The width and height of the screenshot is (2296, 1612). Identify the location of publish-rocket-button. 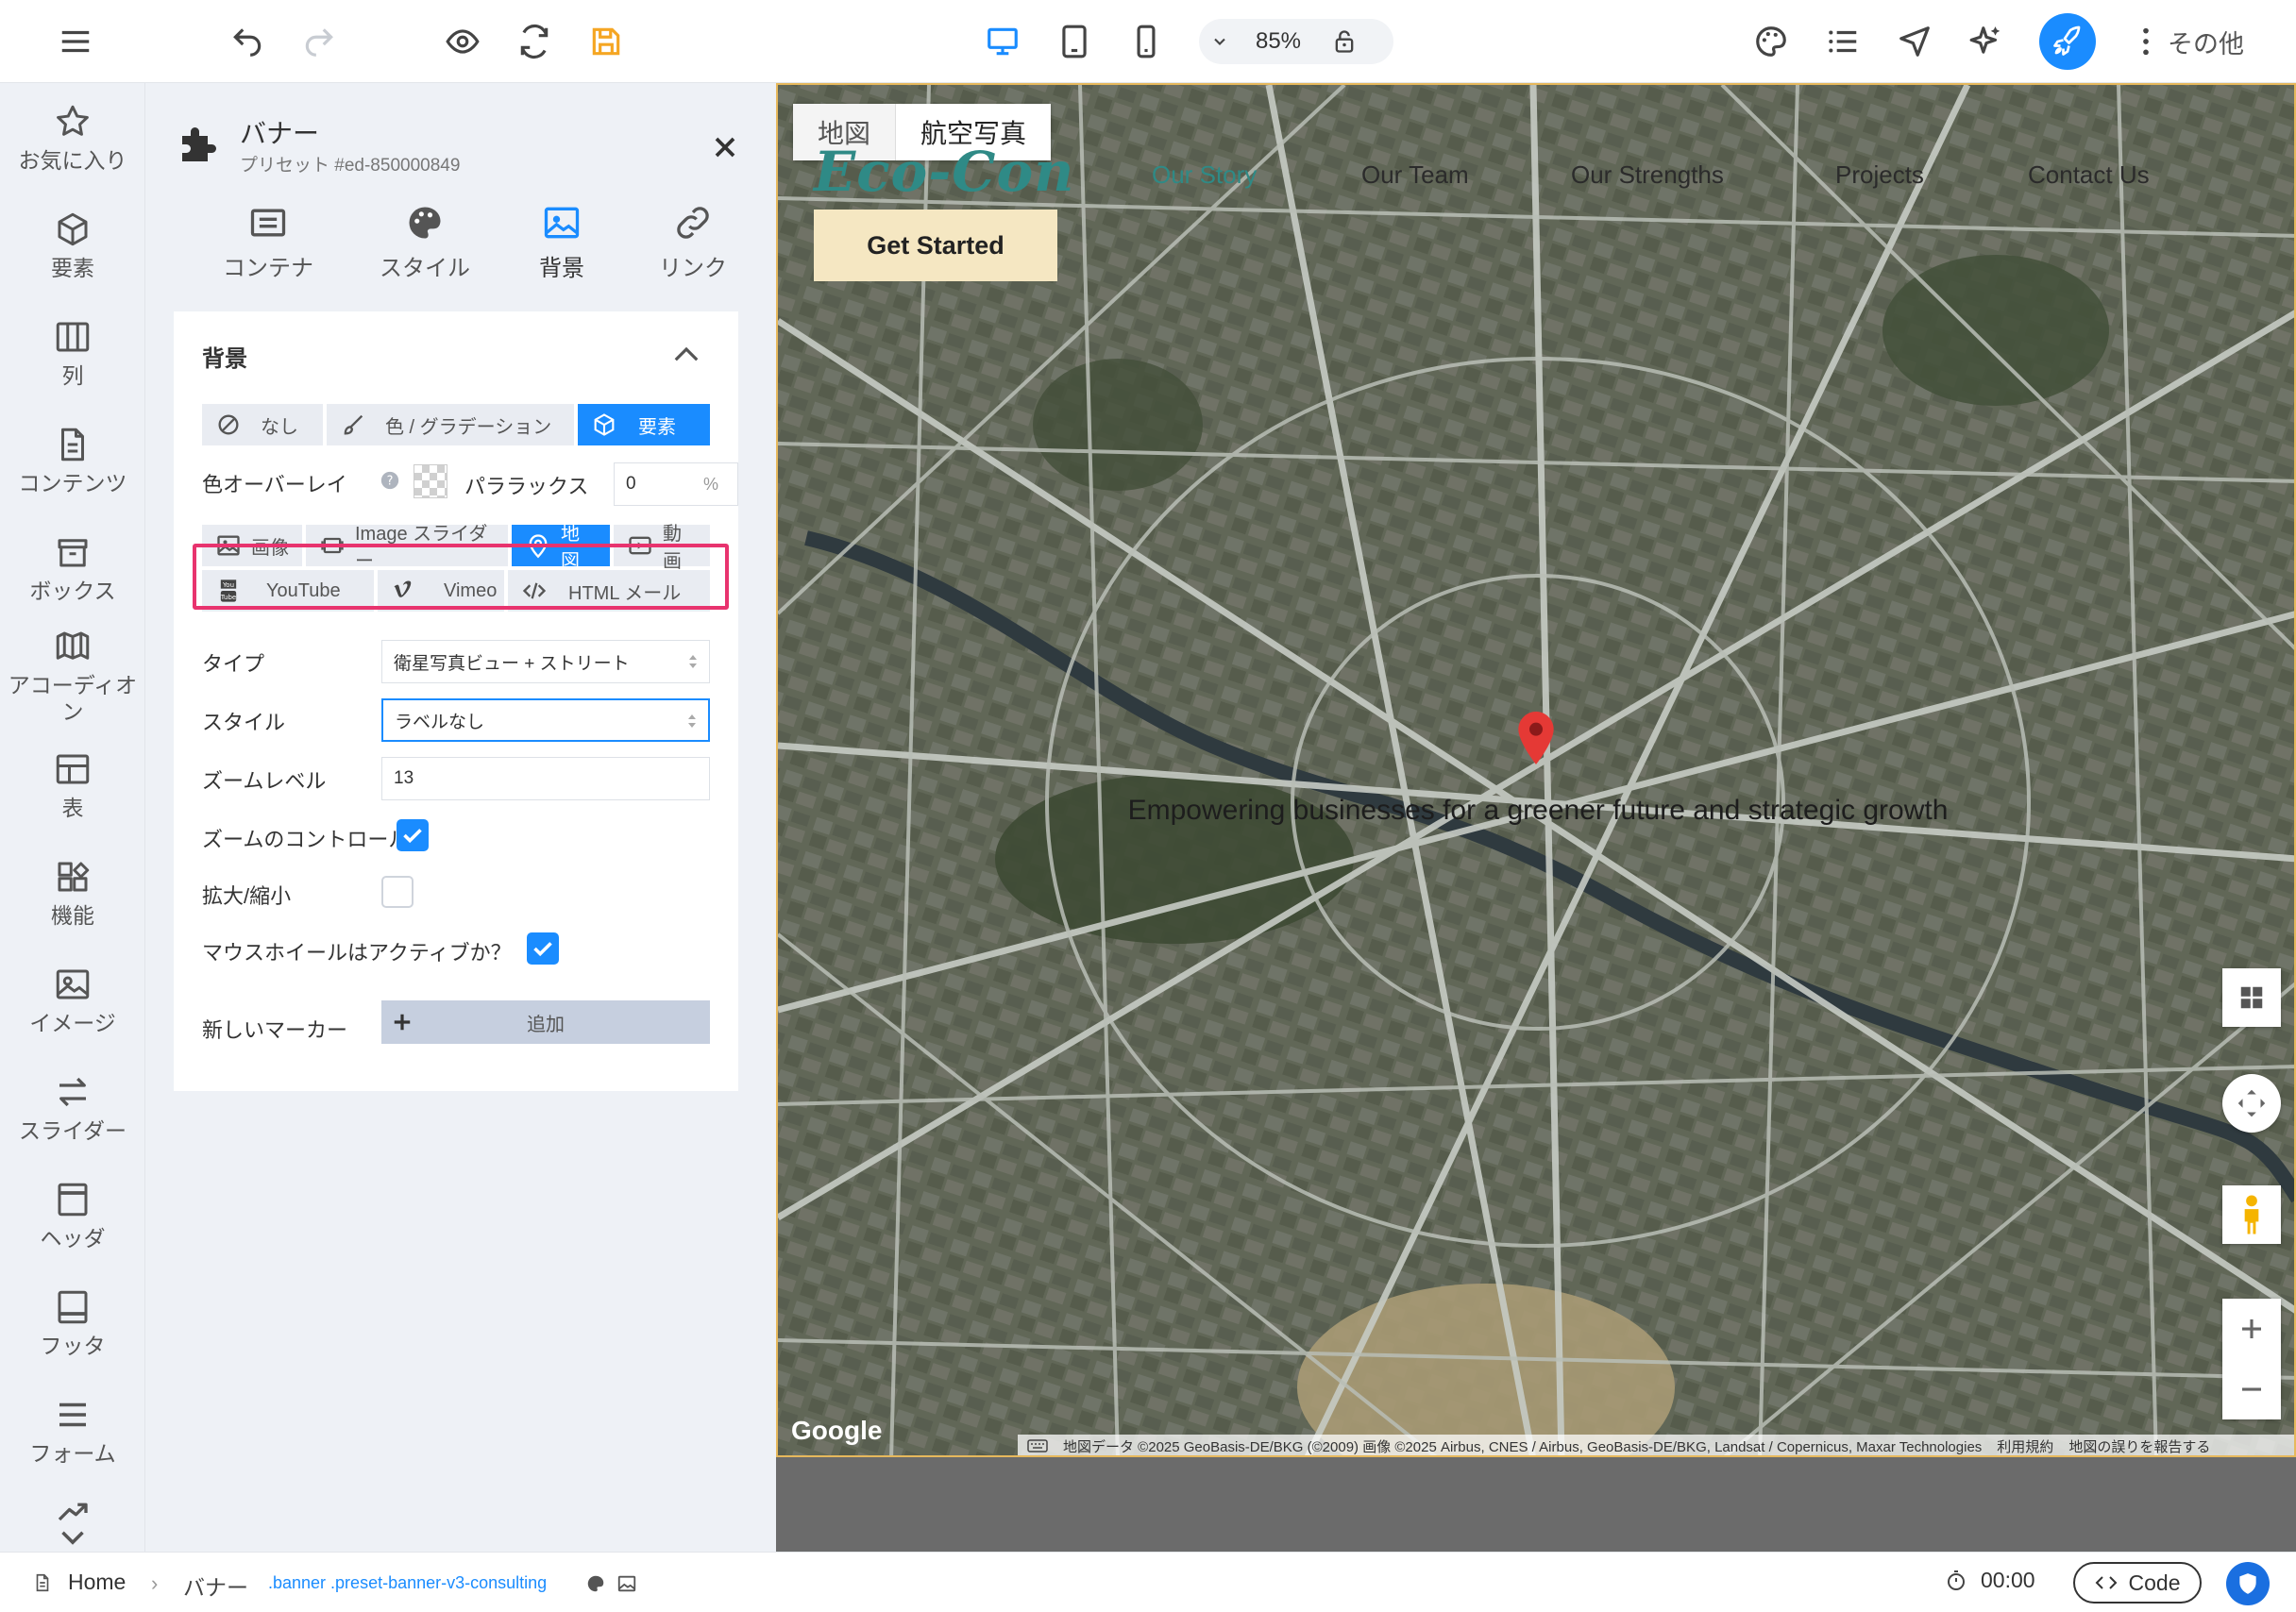
(2067, 41).